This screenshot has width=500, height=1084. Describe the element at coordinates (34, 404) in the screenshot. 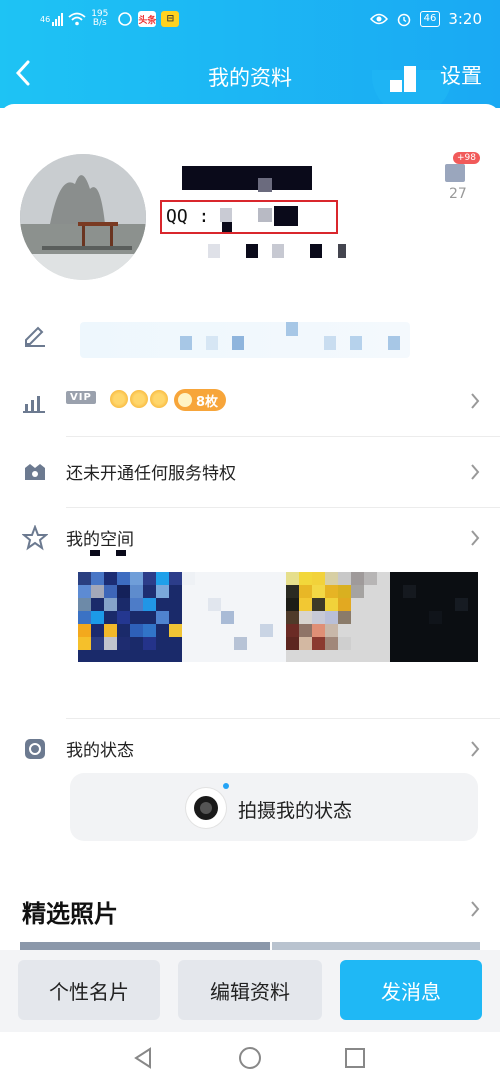

I see `level-up-icon` at that location.